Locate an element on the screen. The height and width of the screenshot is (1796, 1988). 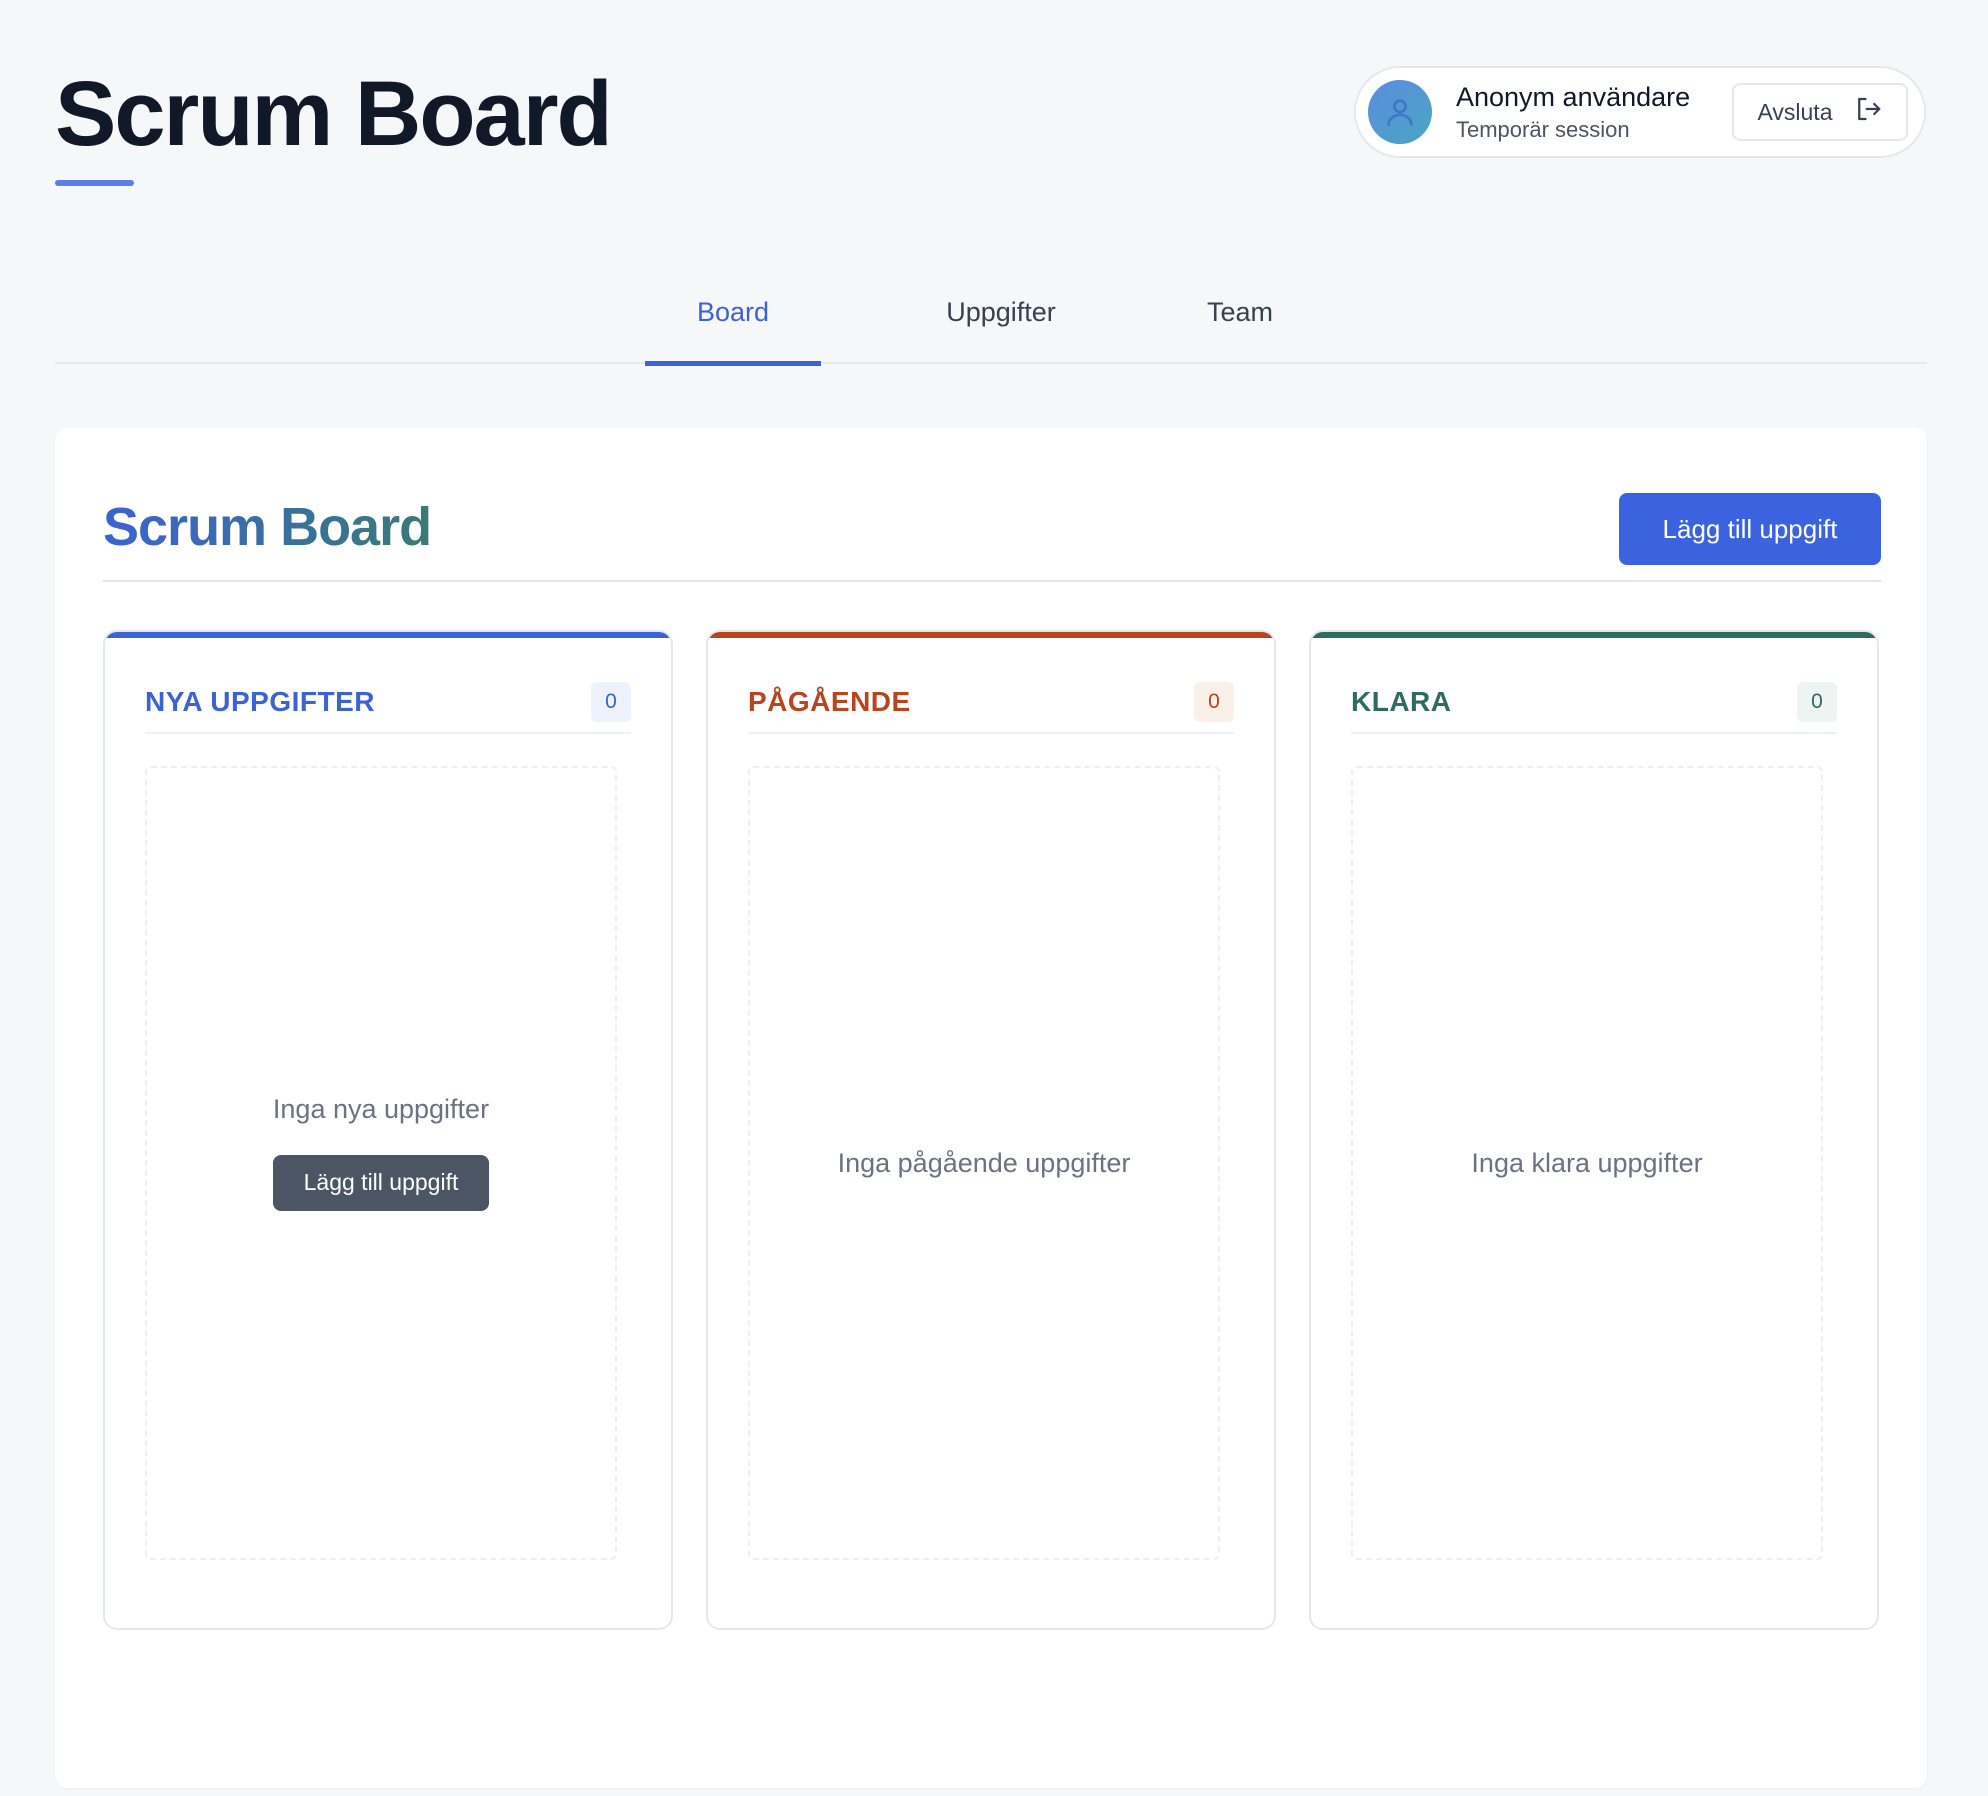
tab-bar: Board Uppgifter Team is located at coordinates (991, 313).